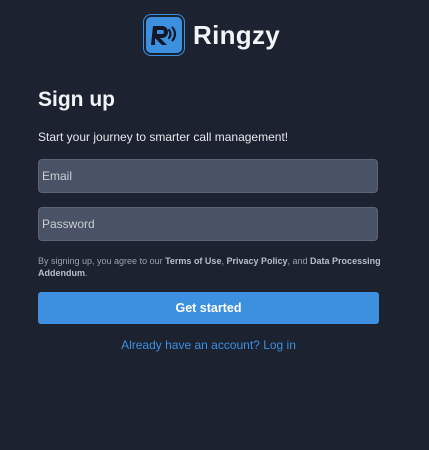  What do you see at coordinates (102, 261) in the screenshot?
I see `terms-prefix: By signing up, you agree to our` at bounding box center [102, 261].